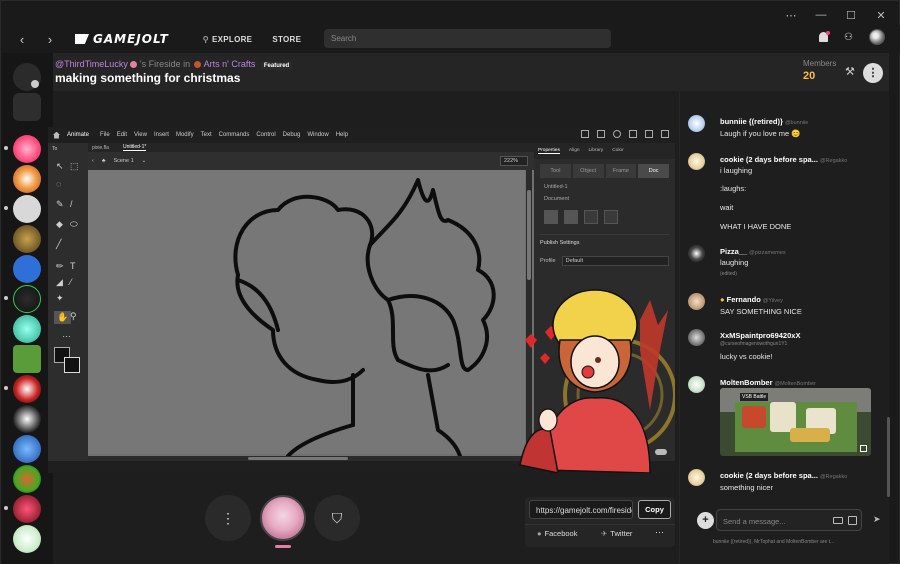  Describe the element at coordinates (27, 269) in the screenshot. I see `community-icon-f` at that location.